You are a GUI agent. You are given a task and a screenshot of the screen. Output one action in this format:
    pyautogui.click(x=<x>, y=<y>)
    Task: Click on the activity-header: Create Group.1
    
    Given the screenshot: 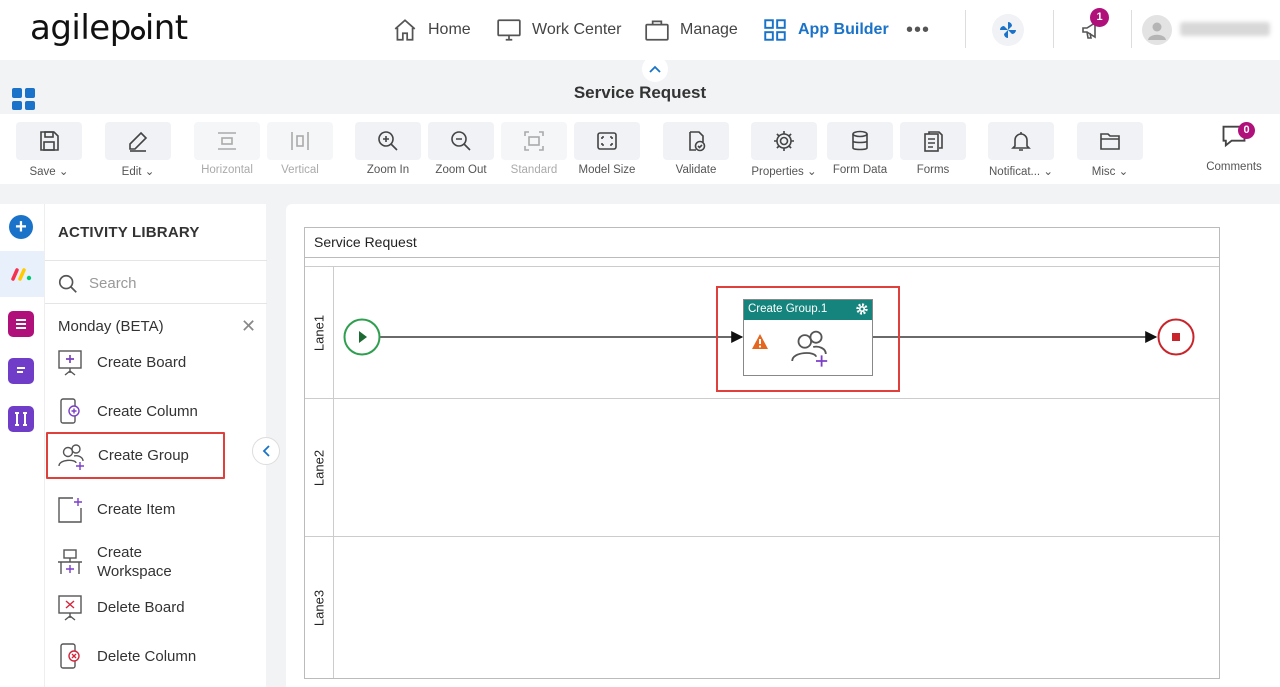 What is the action you would take?
    pyautogui.click(x=808, y=310)
    